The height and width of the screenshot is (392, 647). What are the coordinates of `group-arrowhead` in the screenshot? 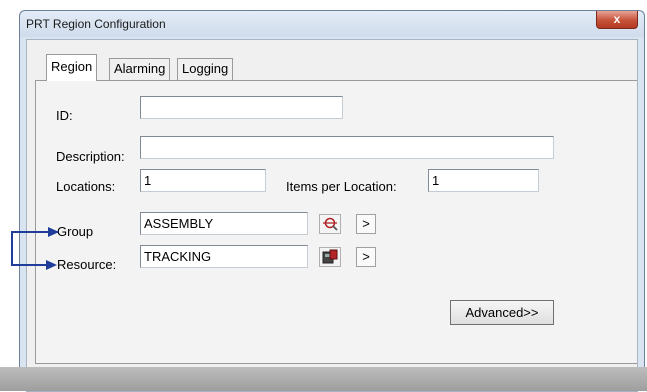 It's located at (53, 232).